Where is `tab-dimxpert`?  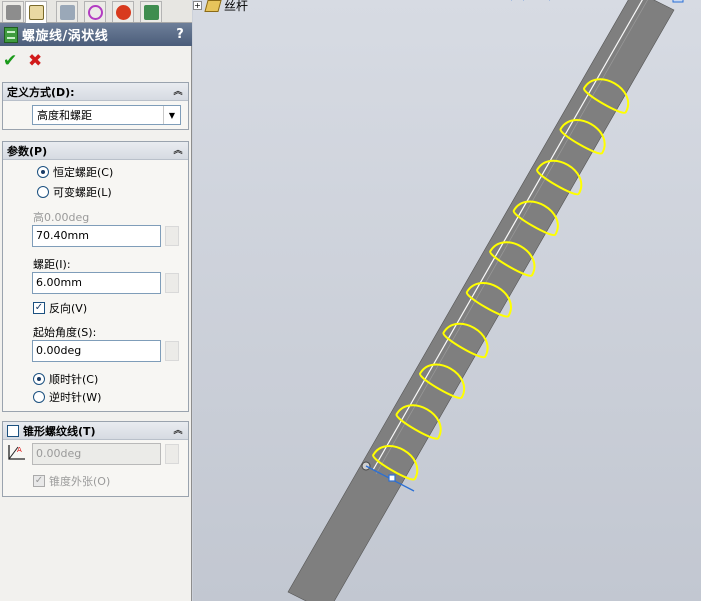 tab-dimxpert is located at coordinates (95, 11).